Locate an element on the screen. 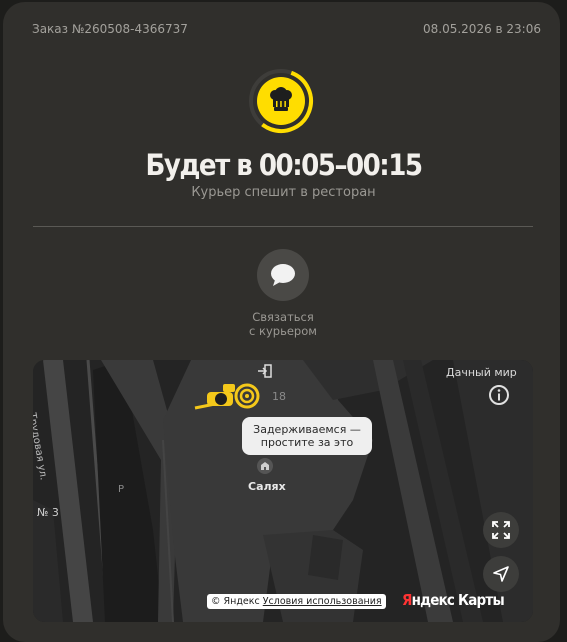  entrance-icon is located at coordinates (265, 371).